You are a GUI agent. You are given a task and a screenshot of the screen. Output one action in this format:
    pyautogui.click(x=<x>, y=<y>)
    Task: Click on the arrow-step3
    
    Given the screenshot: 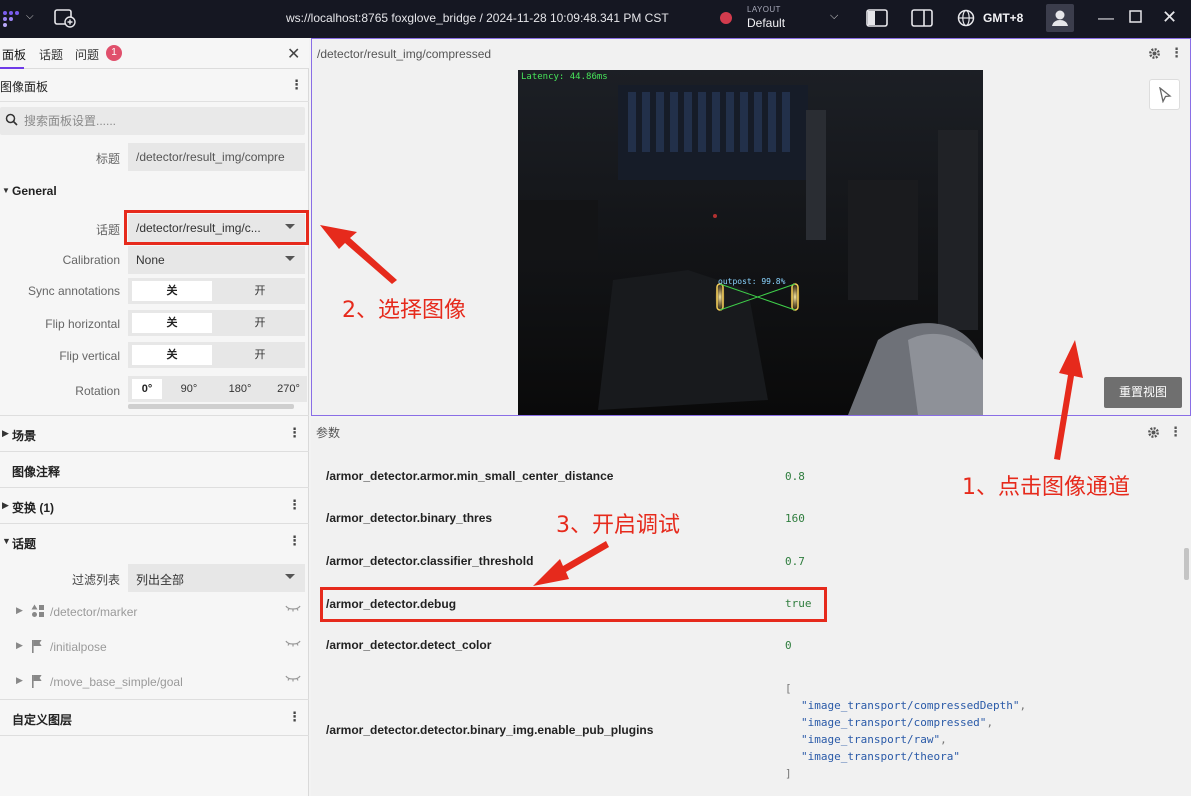 What is the action you would take?
    pyautogui.click(x=571, y=563)
    